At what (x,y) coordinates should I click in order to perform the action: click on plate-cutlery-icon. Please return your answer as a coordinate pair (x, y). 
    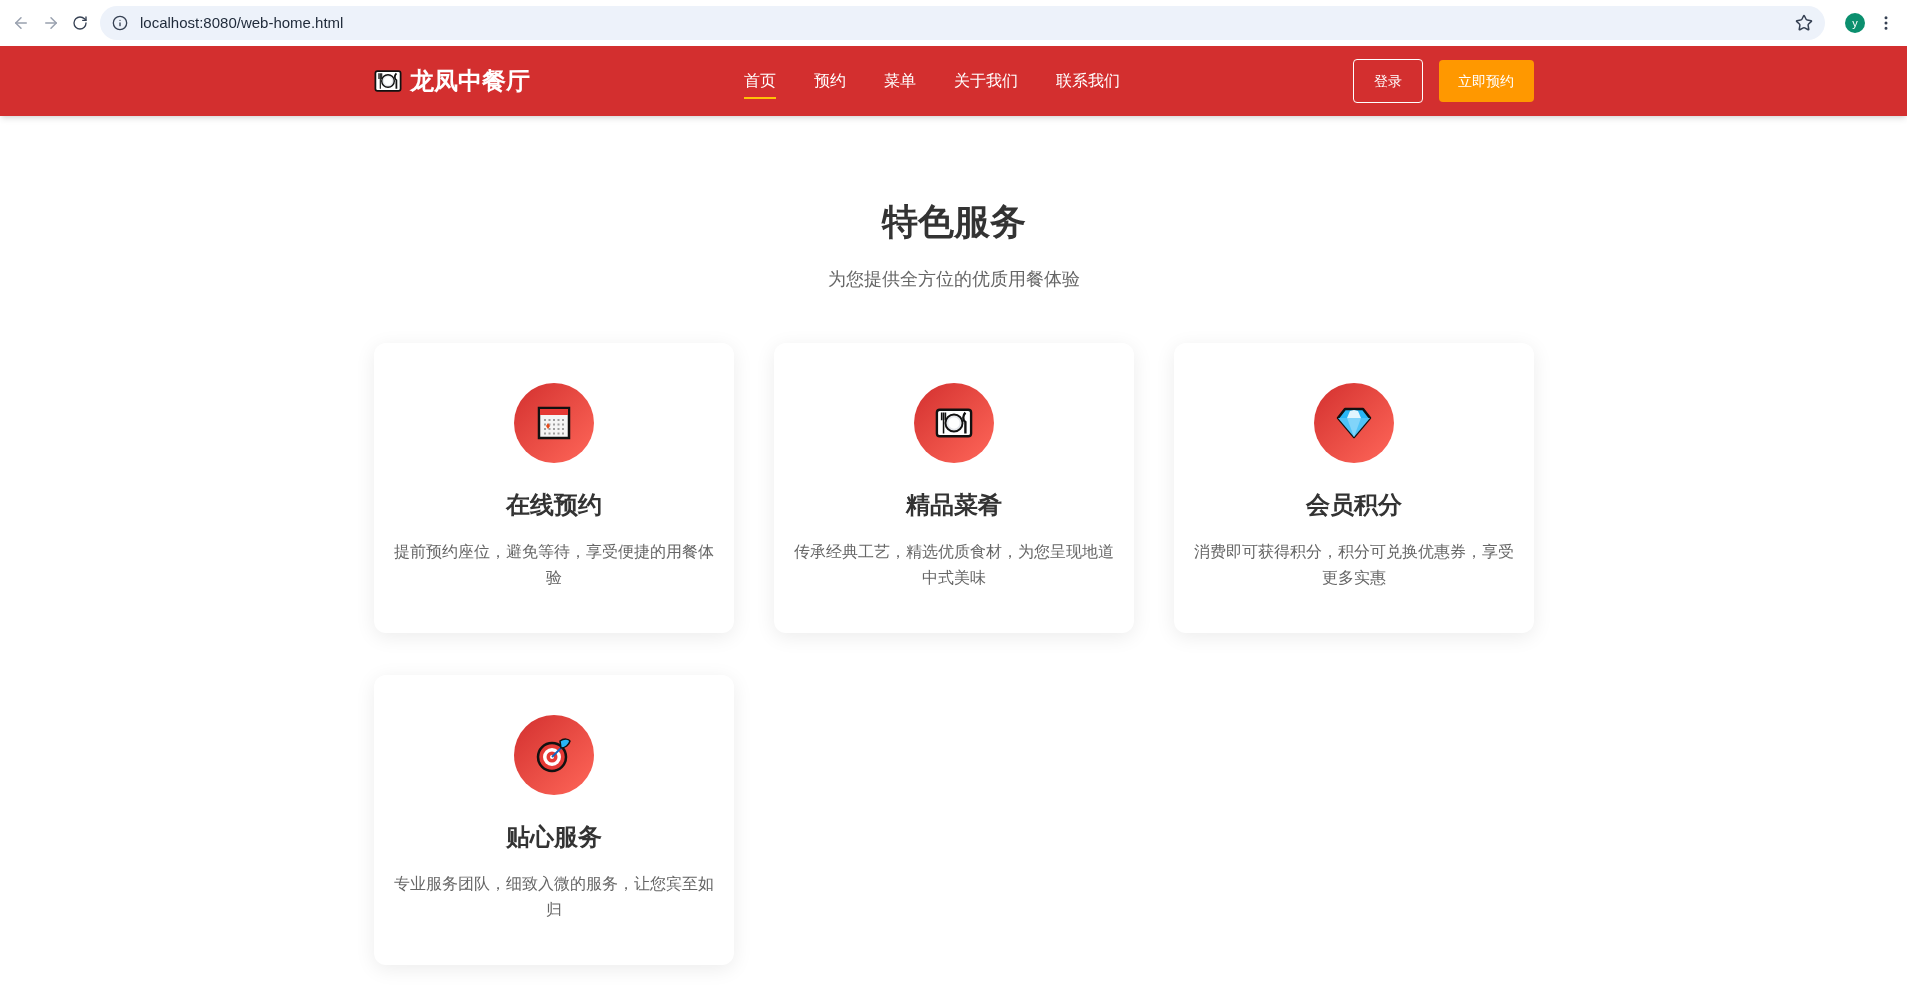
    Looking at the image, I should click on (953, 423).